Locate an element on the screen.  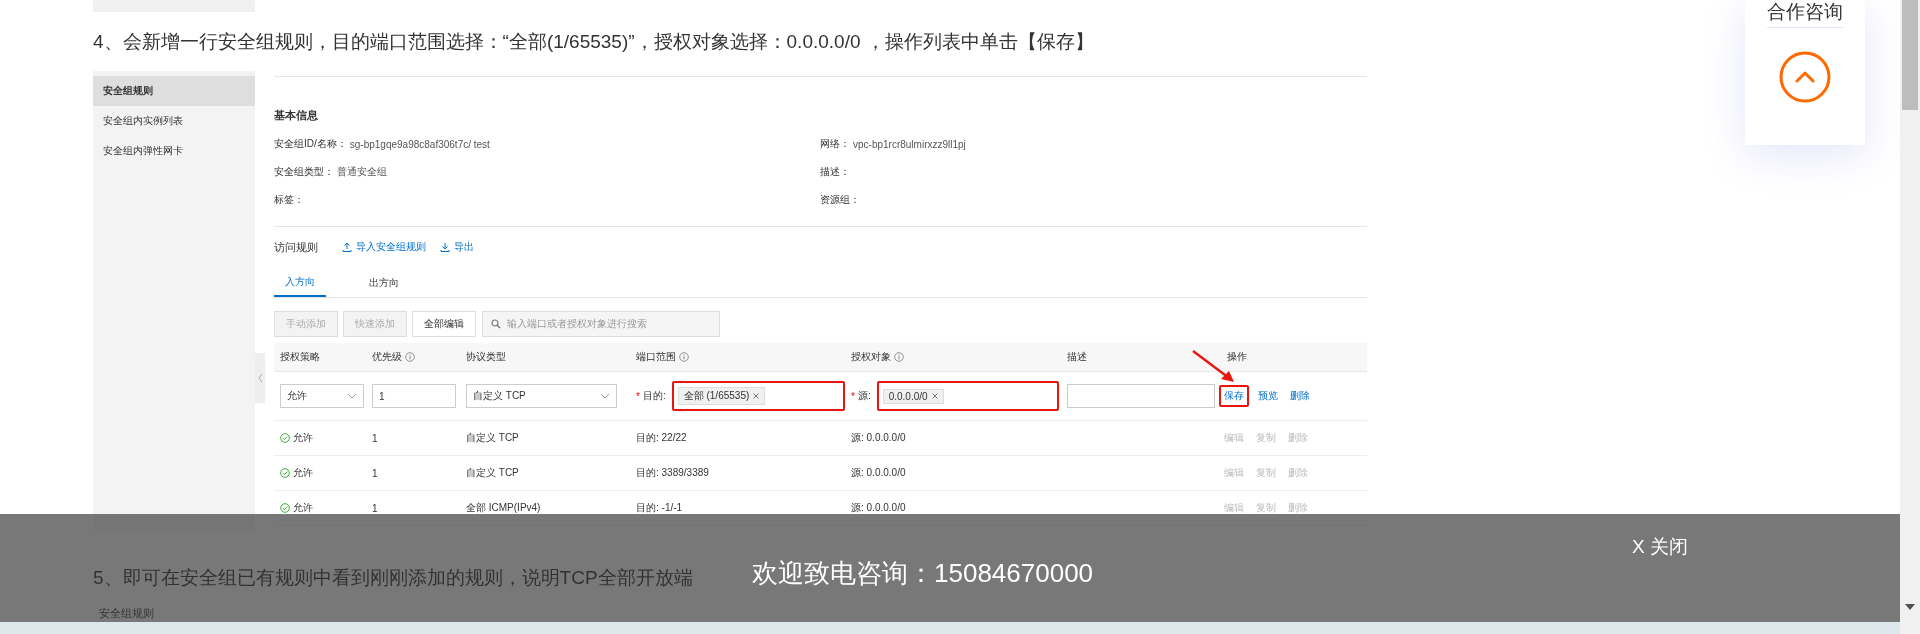
table-cell: 目的: -1/-1 is located at coordinates (659, 508).